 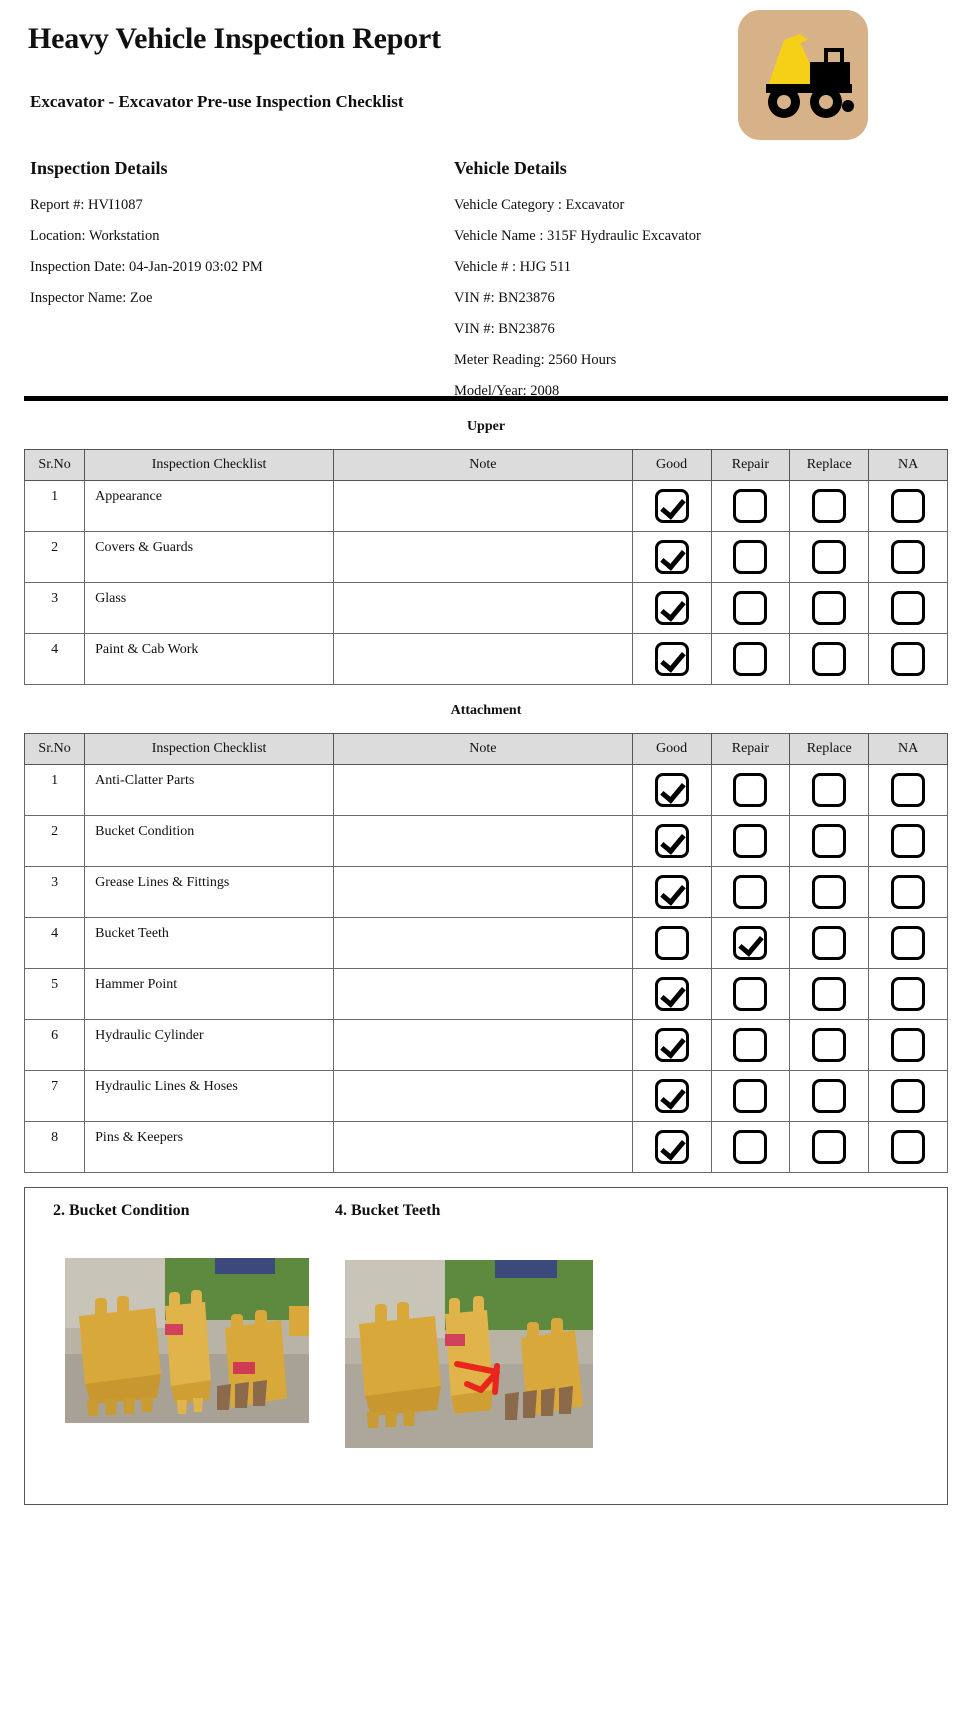 What do you see at coordinates (209, 1147) in the screenshot?
I see `checklist-item-label: Pins & Keepers` at bounding box center [209, 1147].